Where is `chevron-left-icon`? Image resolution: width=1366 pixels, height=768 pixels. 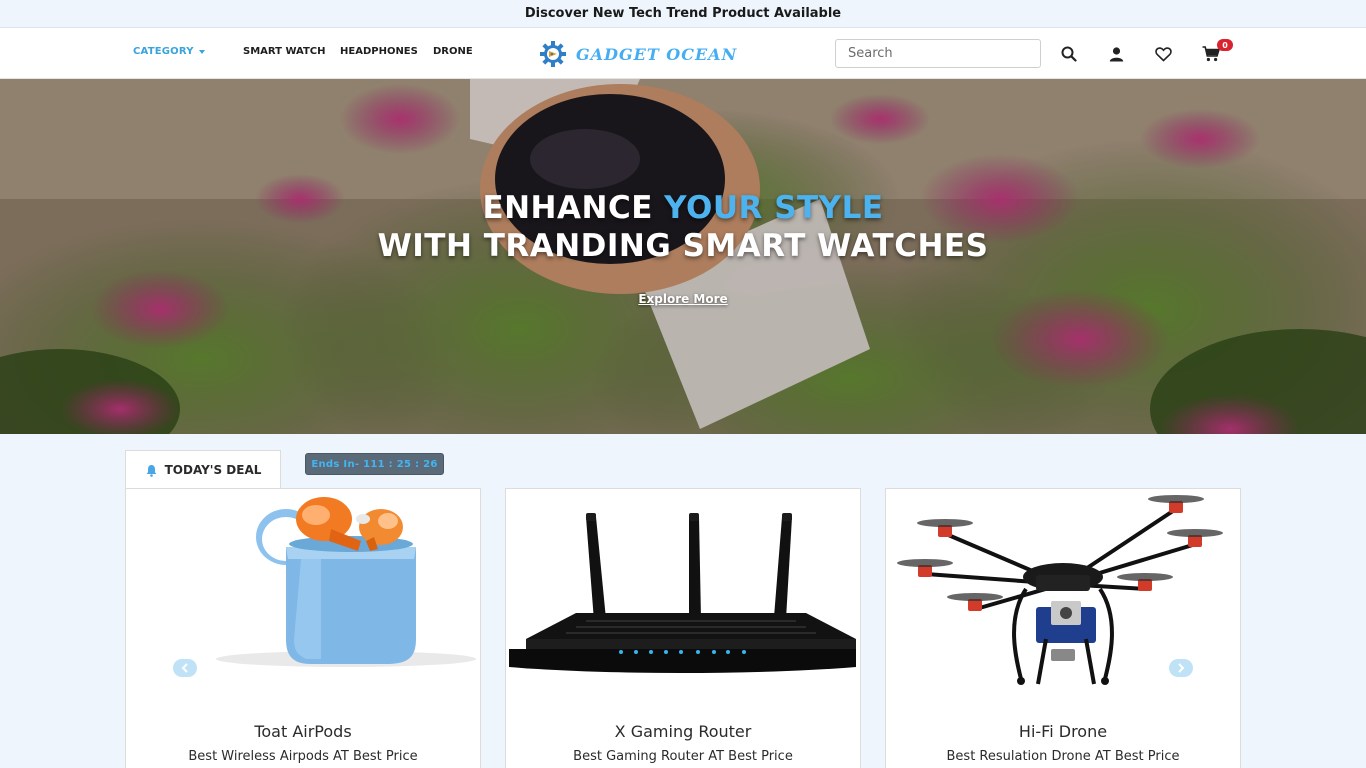
chevron-left-icon is located at coordinates (184, 668).